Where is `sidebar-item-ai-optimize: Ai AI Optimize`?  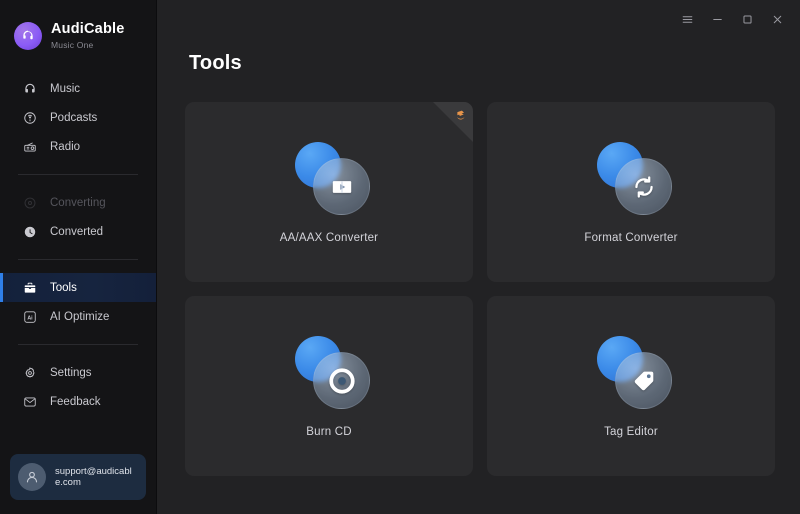 sidebar-item-ai-optimize: Ai AI Optimize is located at coordinates (78, 316).